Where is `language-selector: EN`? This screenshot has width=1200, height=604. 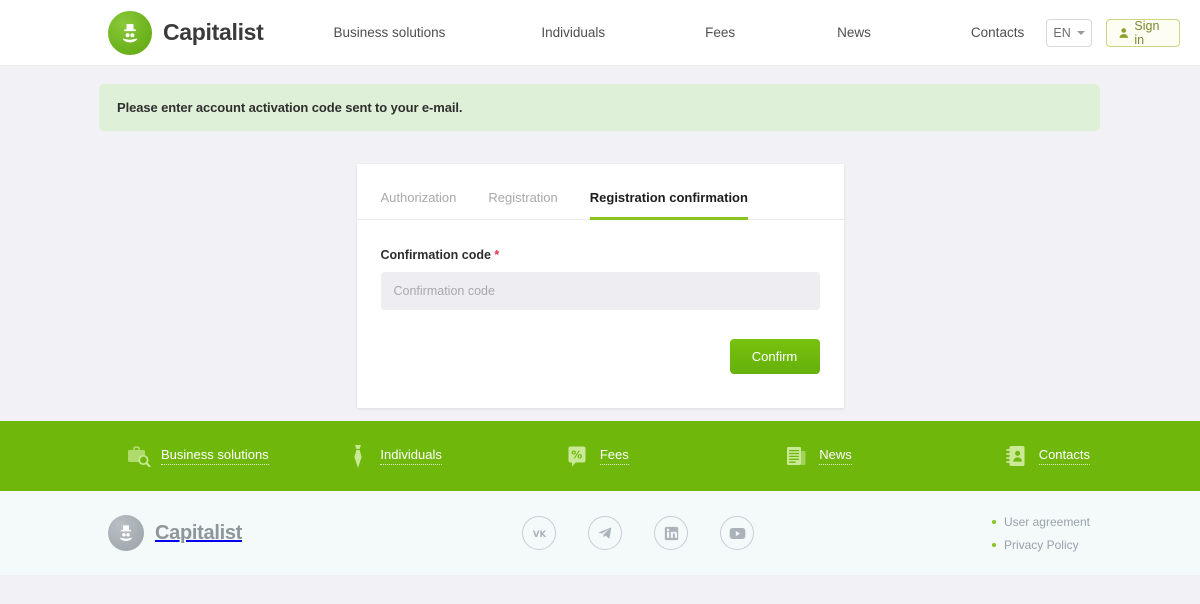
language-selector: EN is located at coordinates (1069, 32).